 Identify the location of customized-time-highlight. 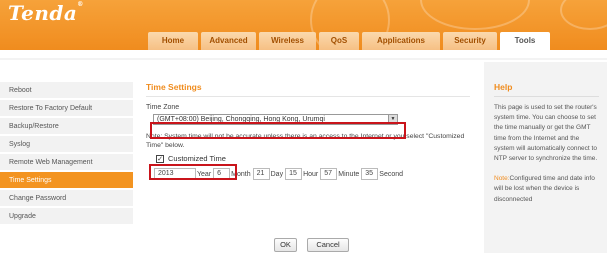
(193, 172).